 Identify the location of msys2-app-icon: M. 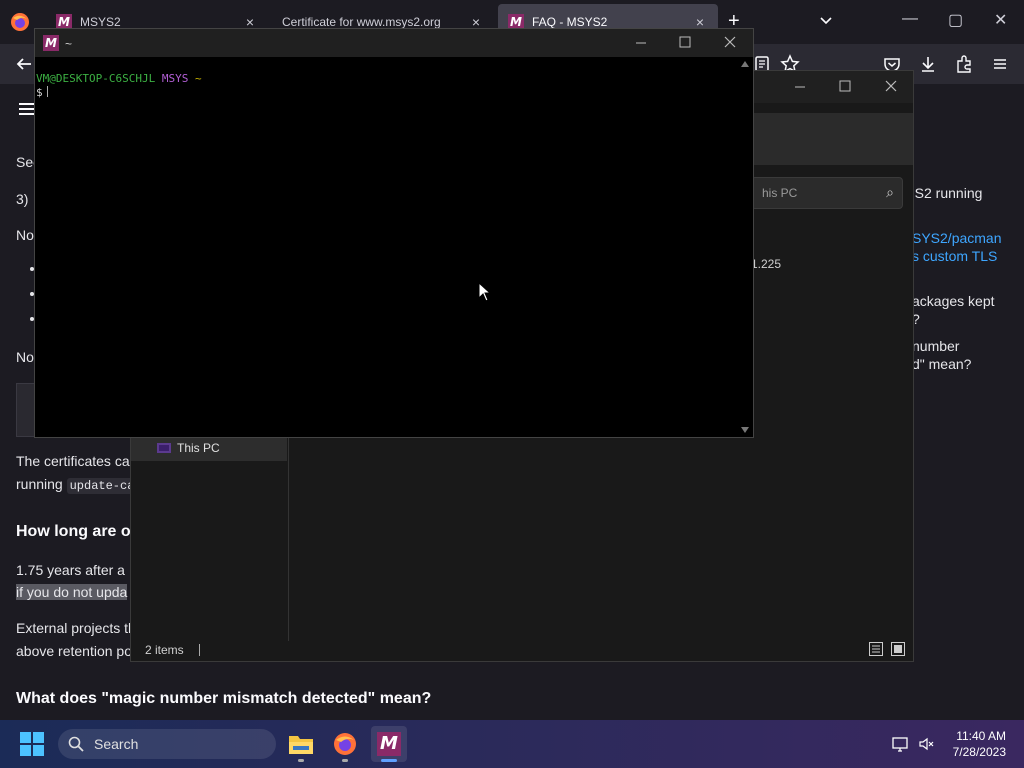
(51, 43).